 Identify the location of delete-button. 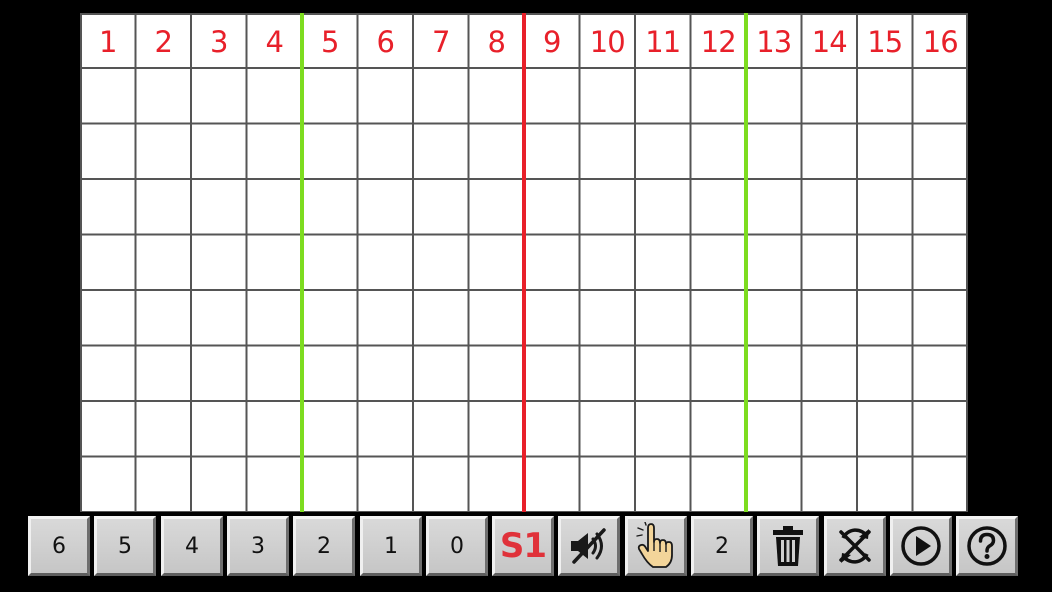
(788, 546).